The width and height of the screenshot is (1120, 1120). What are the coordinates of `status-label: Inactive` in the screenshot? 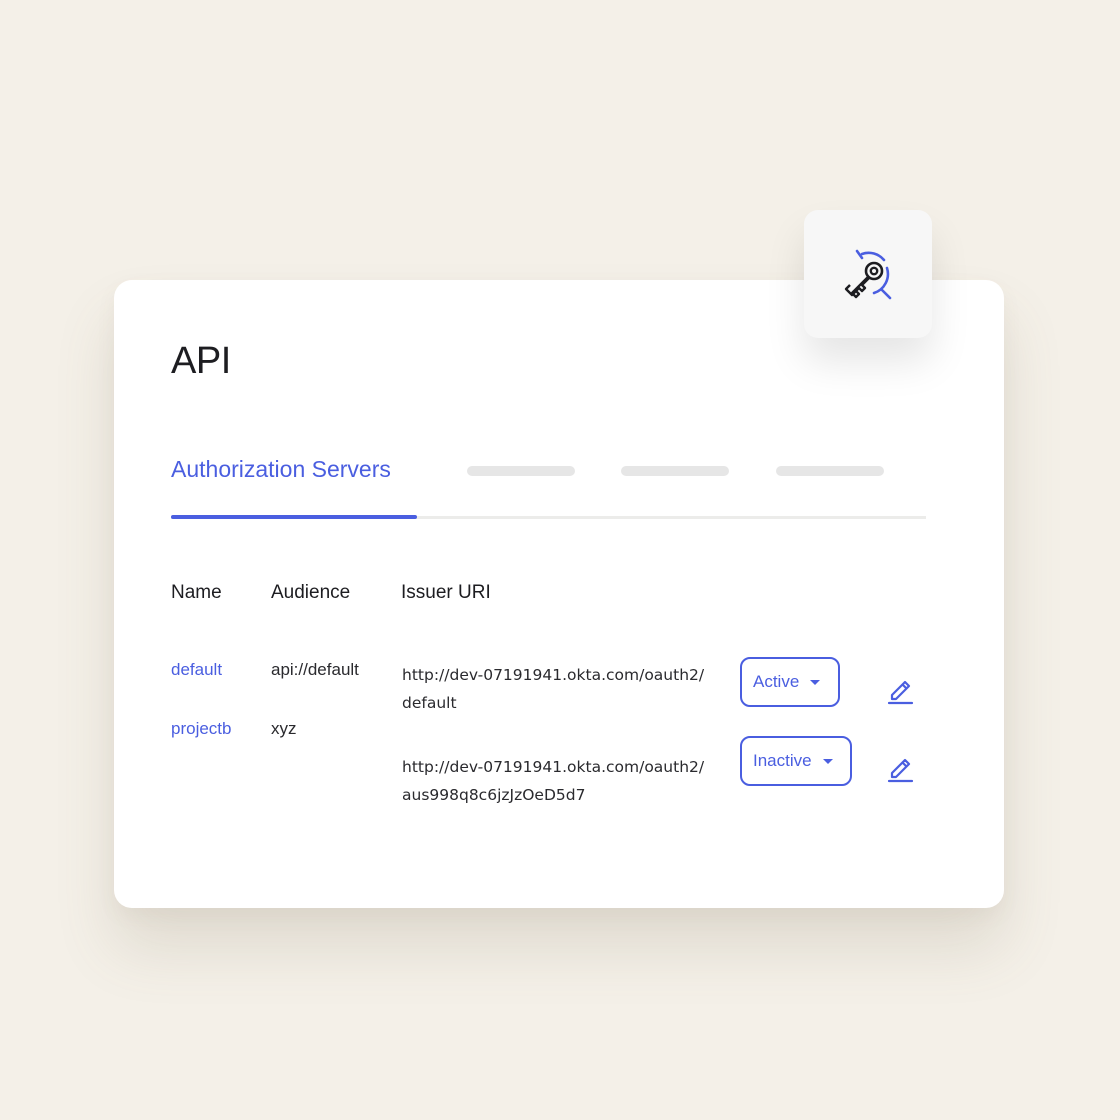 It's located at (782, 760).